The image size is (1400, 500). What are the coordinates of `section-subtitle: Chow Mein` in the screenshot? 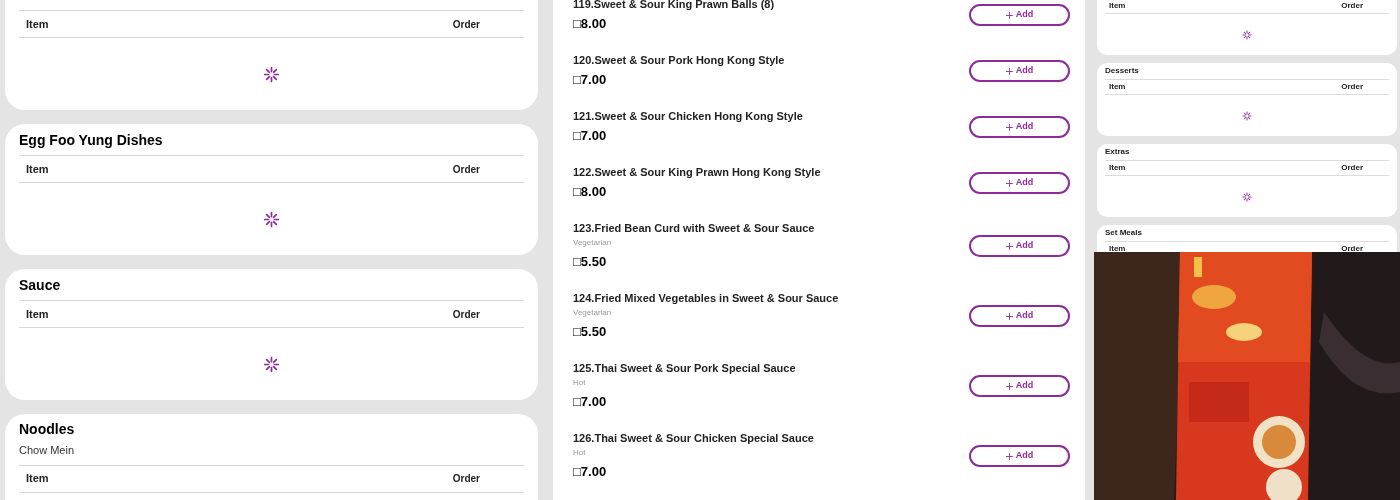 It's located at (47, 450).